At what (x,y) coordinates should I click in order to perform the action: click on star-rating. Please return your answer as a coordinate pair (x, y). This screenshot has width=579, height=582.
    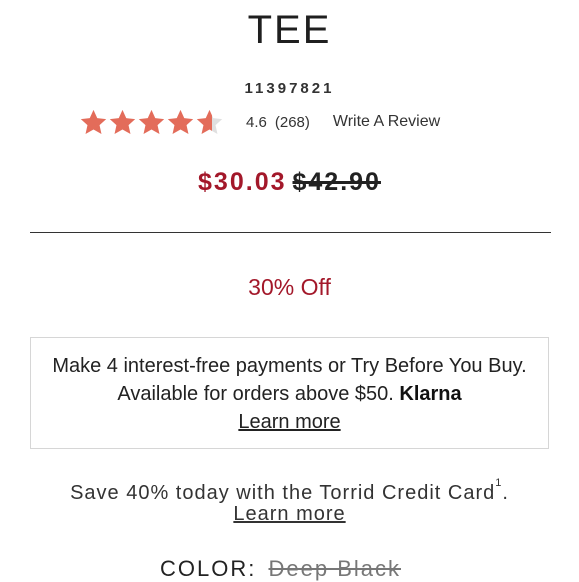
    Looking at the image, I should click on (151, 122).